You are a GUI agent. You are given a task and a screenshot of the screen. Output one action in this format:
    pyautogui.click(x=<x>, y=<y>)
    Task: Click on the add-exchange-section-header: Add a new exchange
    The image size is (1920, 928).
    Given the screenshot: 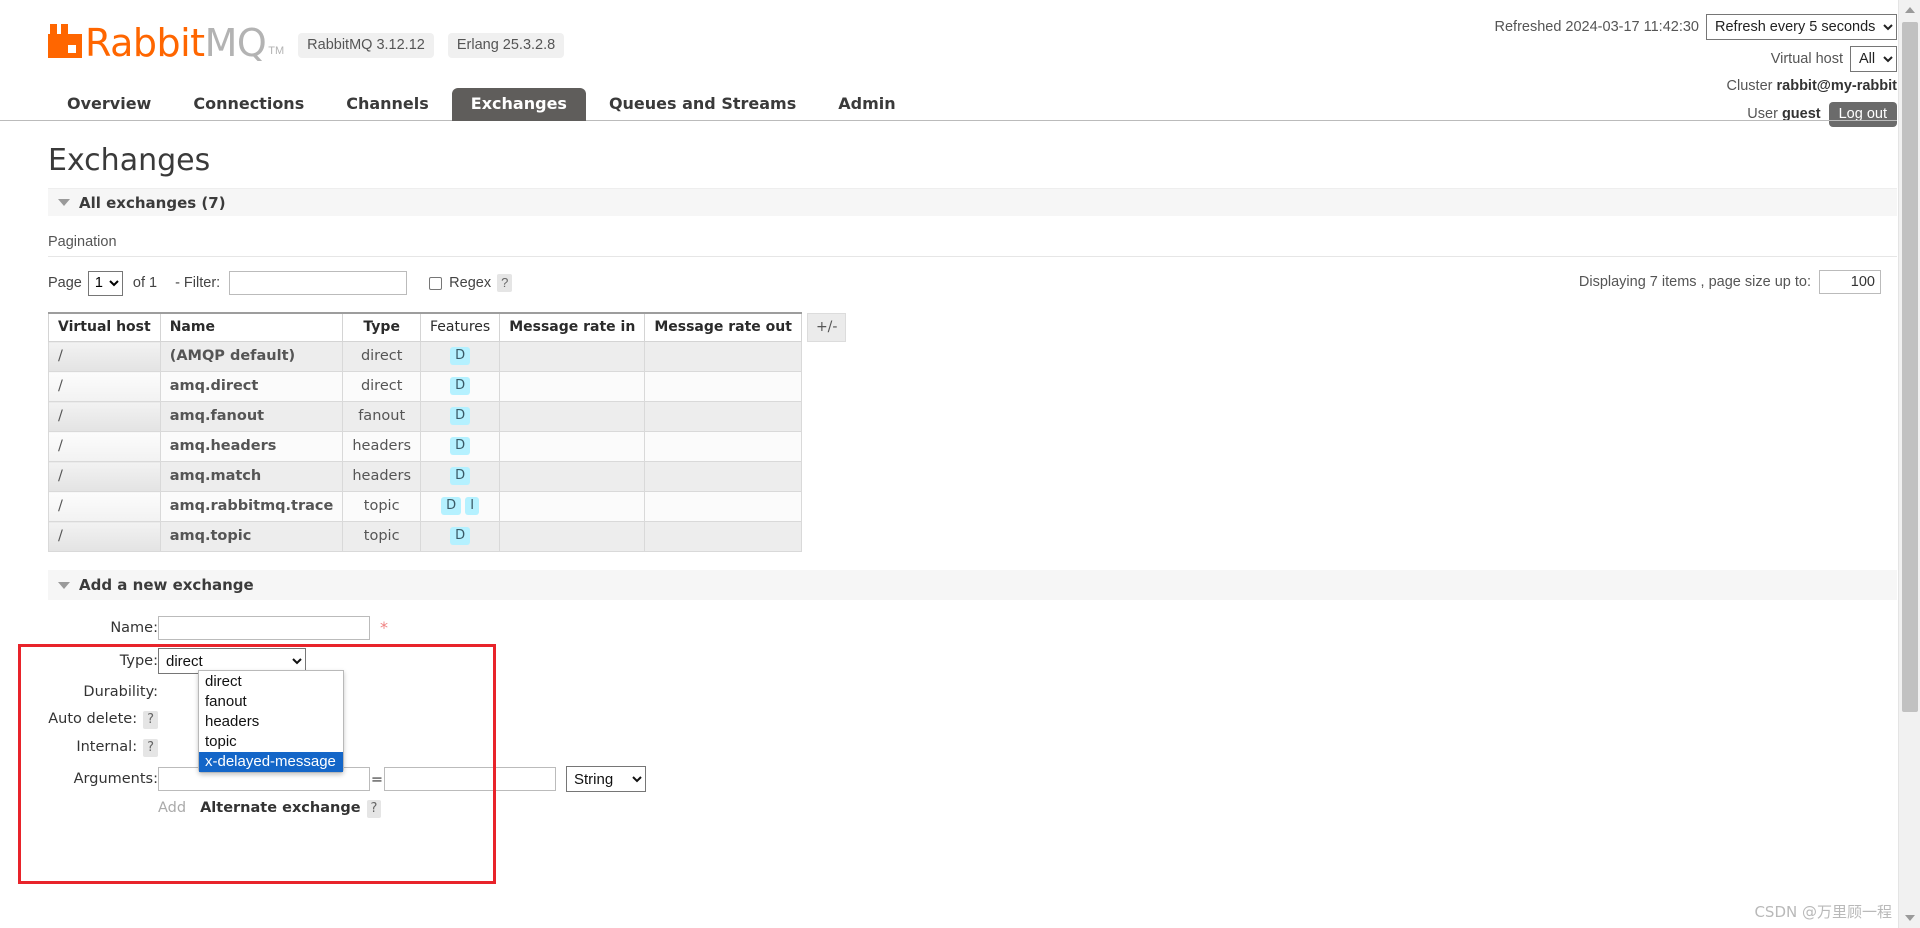 What is the action you would take?
    pyautogui.click(x=972, y=585)
    